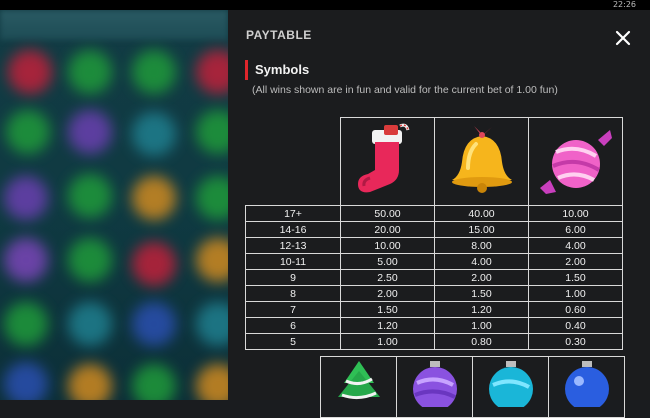 Image resolution: width=650 pixels, height=418 pixels. I want to click on value-cell: 20.00, so click(387, 229).